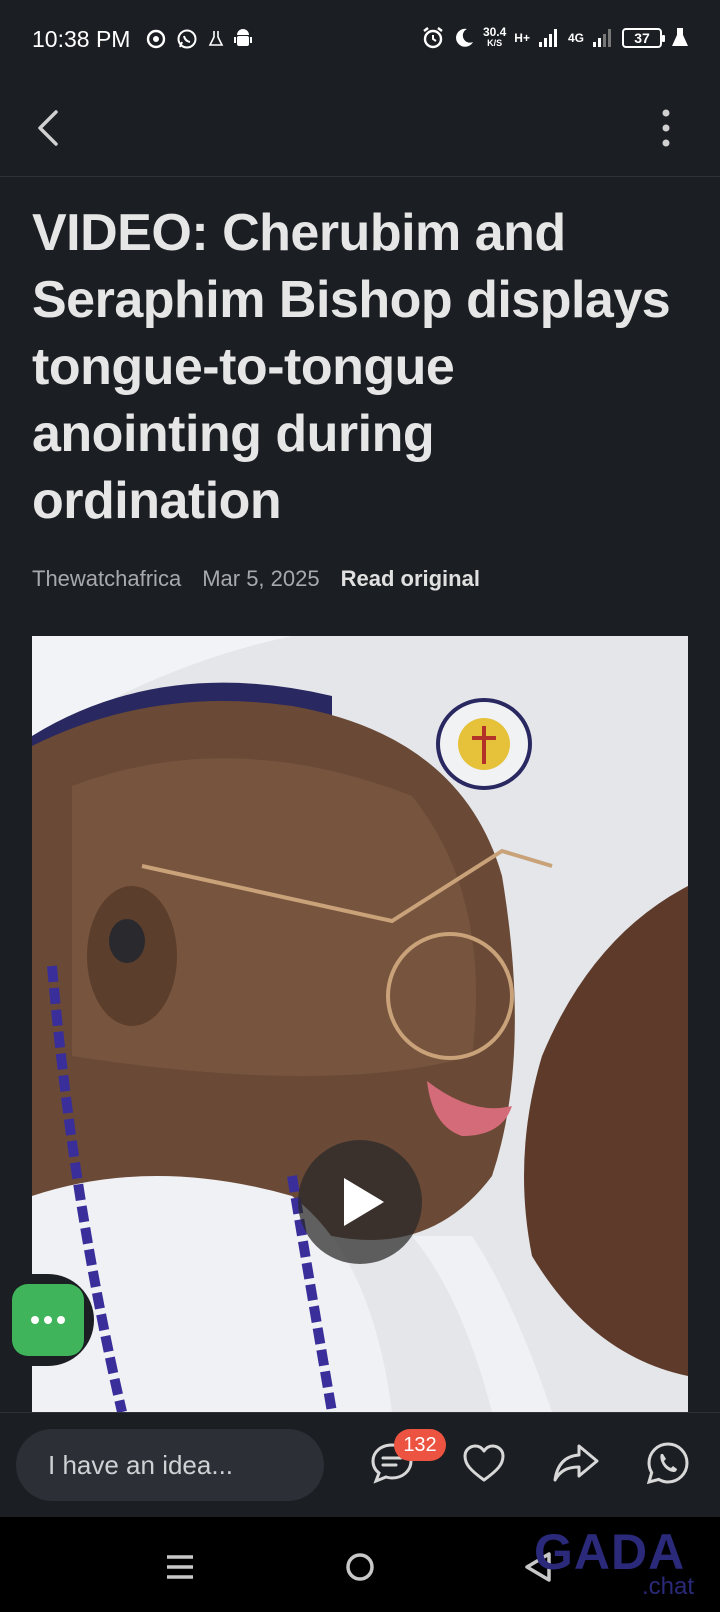  What do you see at coordinates (156, 39) in the screenshot?
I see `chrome-icon` at bounding box center [156, 39].